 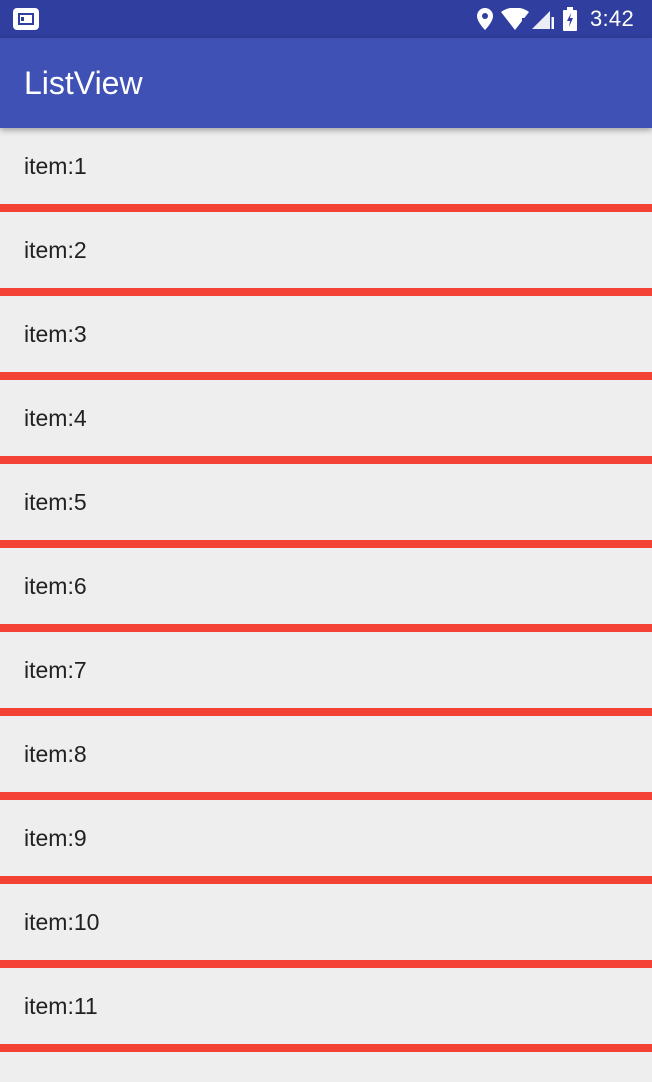 What do you see at coordinates (55, 670) in the screenshot?
I see `list-item-label: item:7` at bounding box center [55, 670].